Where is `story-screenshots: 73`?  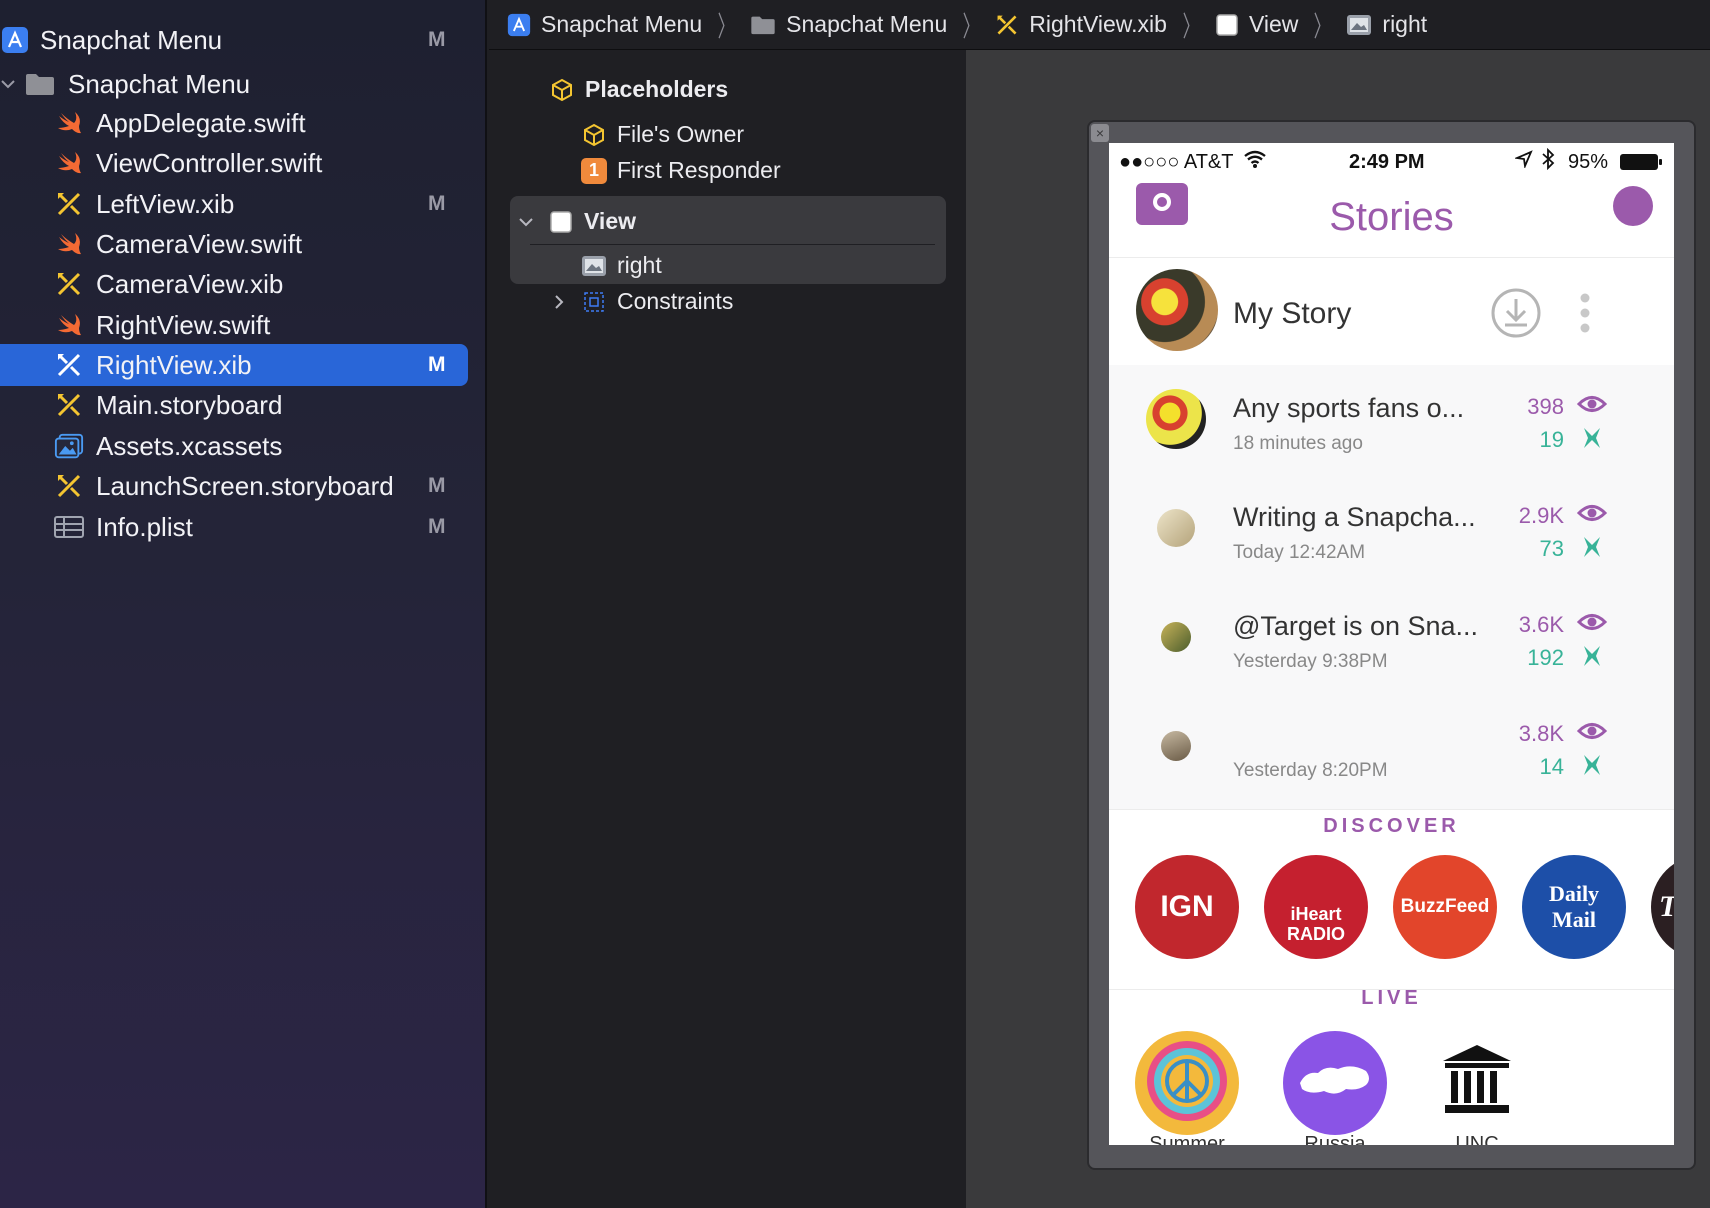 story-screenshots: 73 is located at coordinates (1551, 548).